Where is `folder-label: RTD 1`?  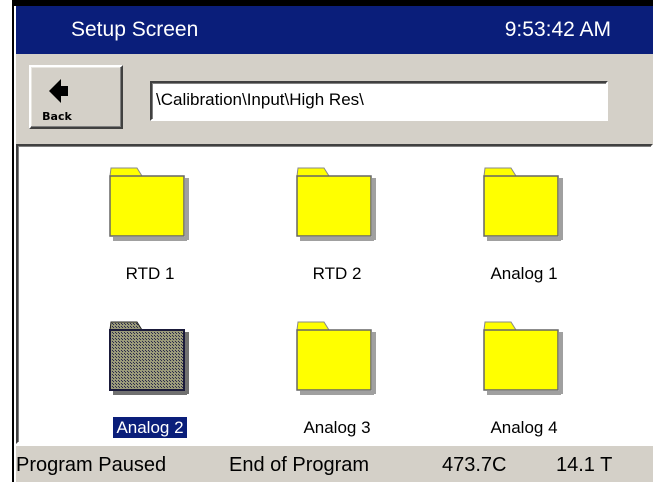 folder-label: RTD 1 is located at coordinates (150, 273).